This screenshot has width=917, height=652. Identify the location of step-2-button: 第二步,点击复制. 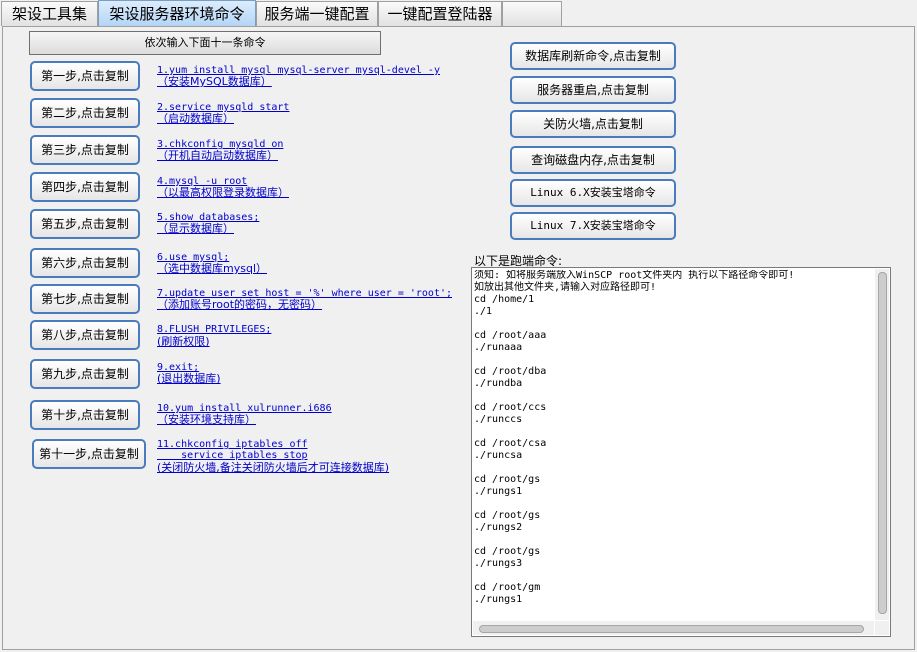
(85, 113).